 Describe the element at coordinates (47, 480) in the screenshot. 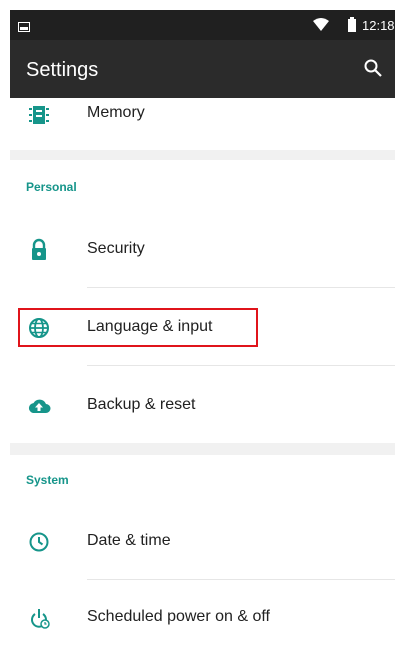

I see `section-header-system: System` at that location.